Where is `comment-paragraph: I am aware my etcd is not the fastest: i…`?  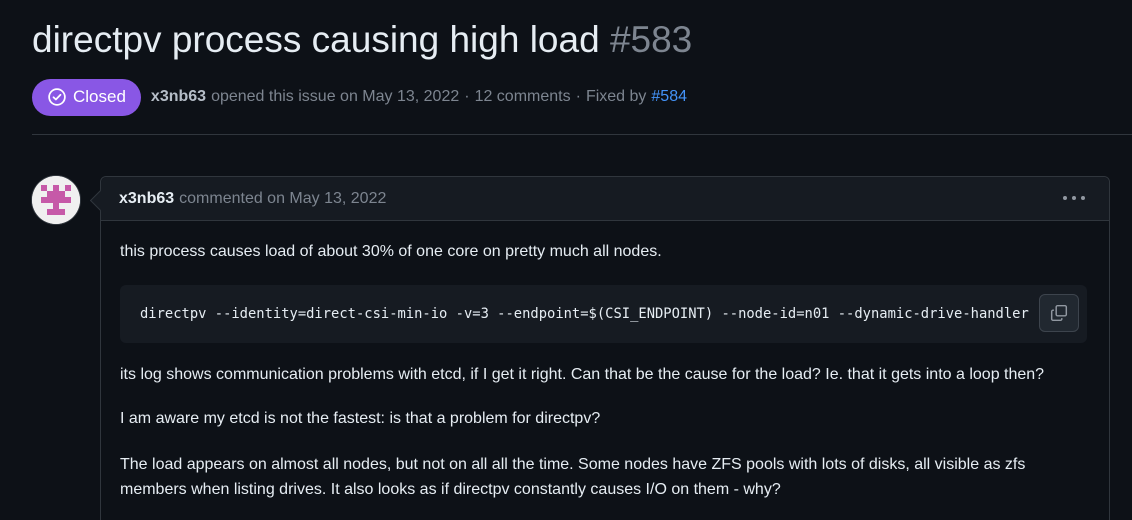 comment-paragraph: I am aware my etcd is not the fastest: i… is located at coordinates (360, 418).